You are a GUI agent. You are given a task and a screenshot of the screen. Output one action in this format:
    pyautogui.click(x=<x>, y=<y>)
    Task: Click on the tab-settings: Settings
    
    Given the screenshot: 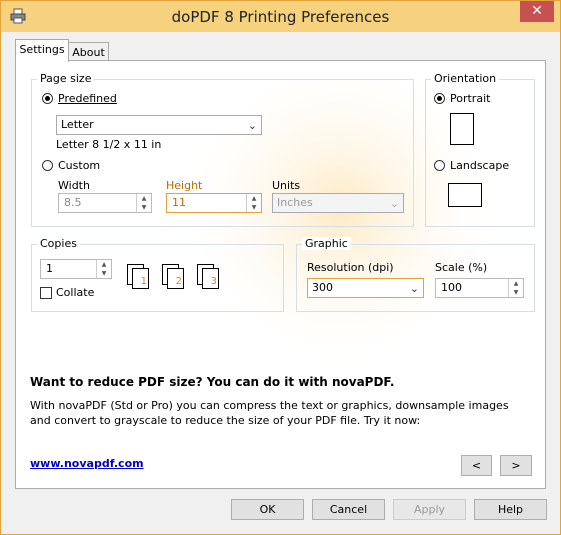 What is the action you would take?
    pyautogui.click(x=42, y=50)
    